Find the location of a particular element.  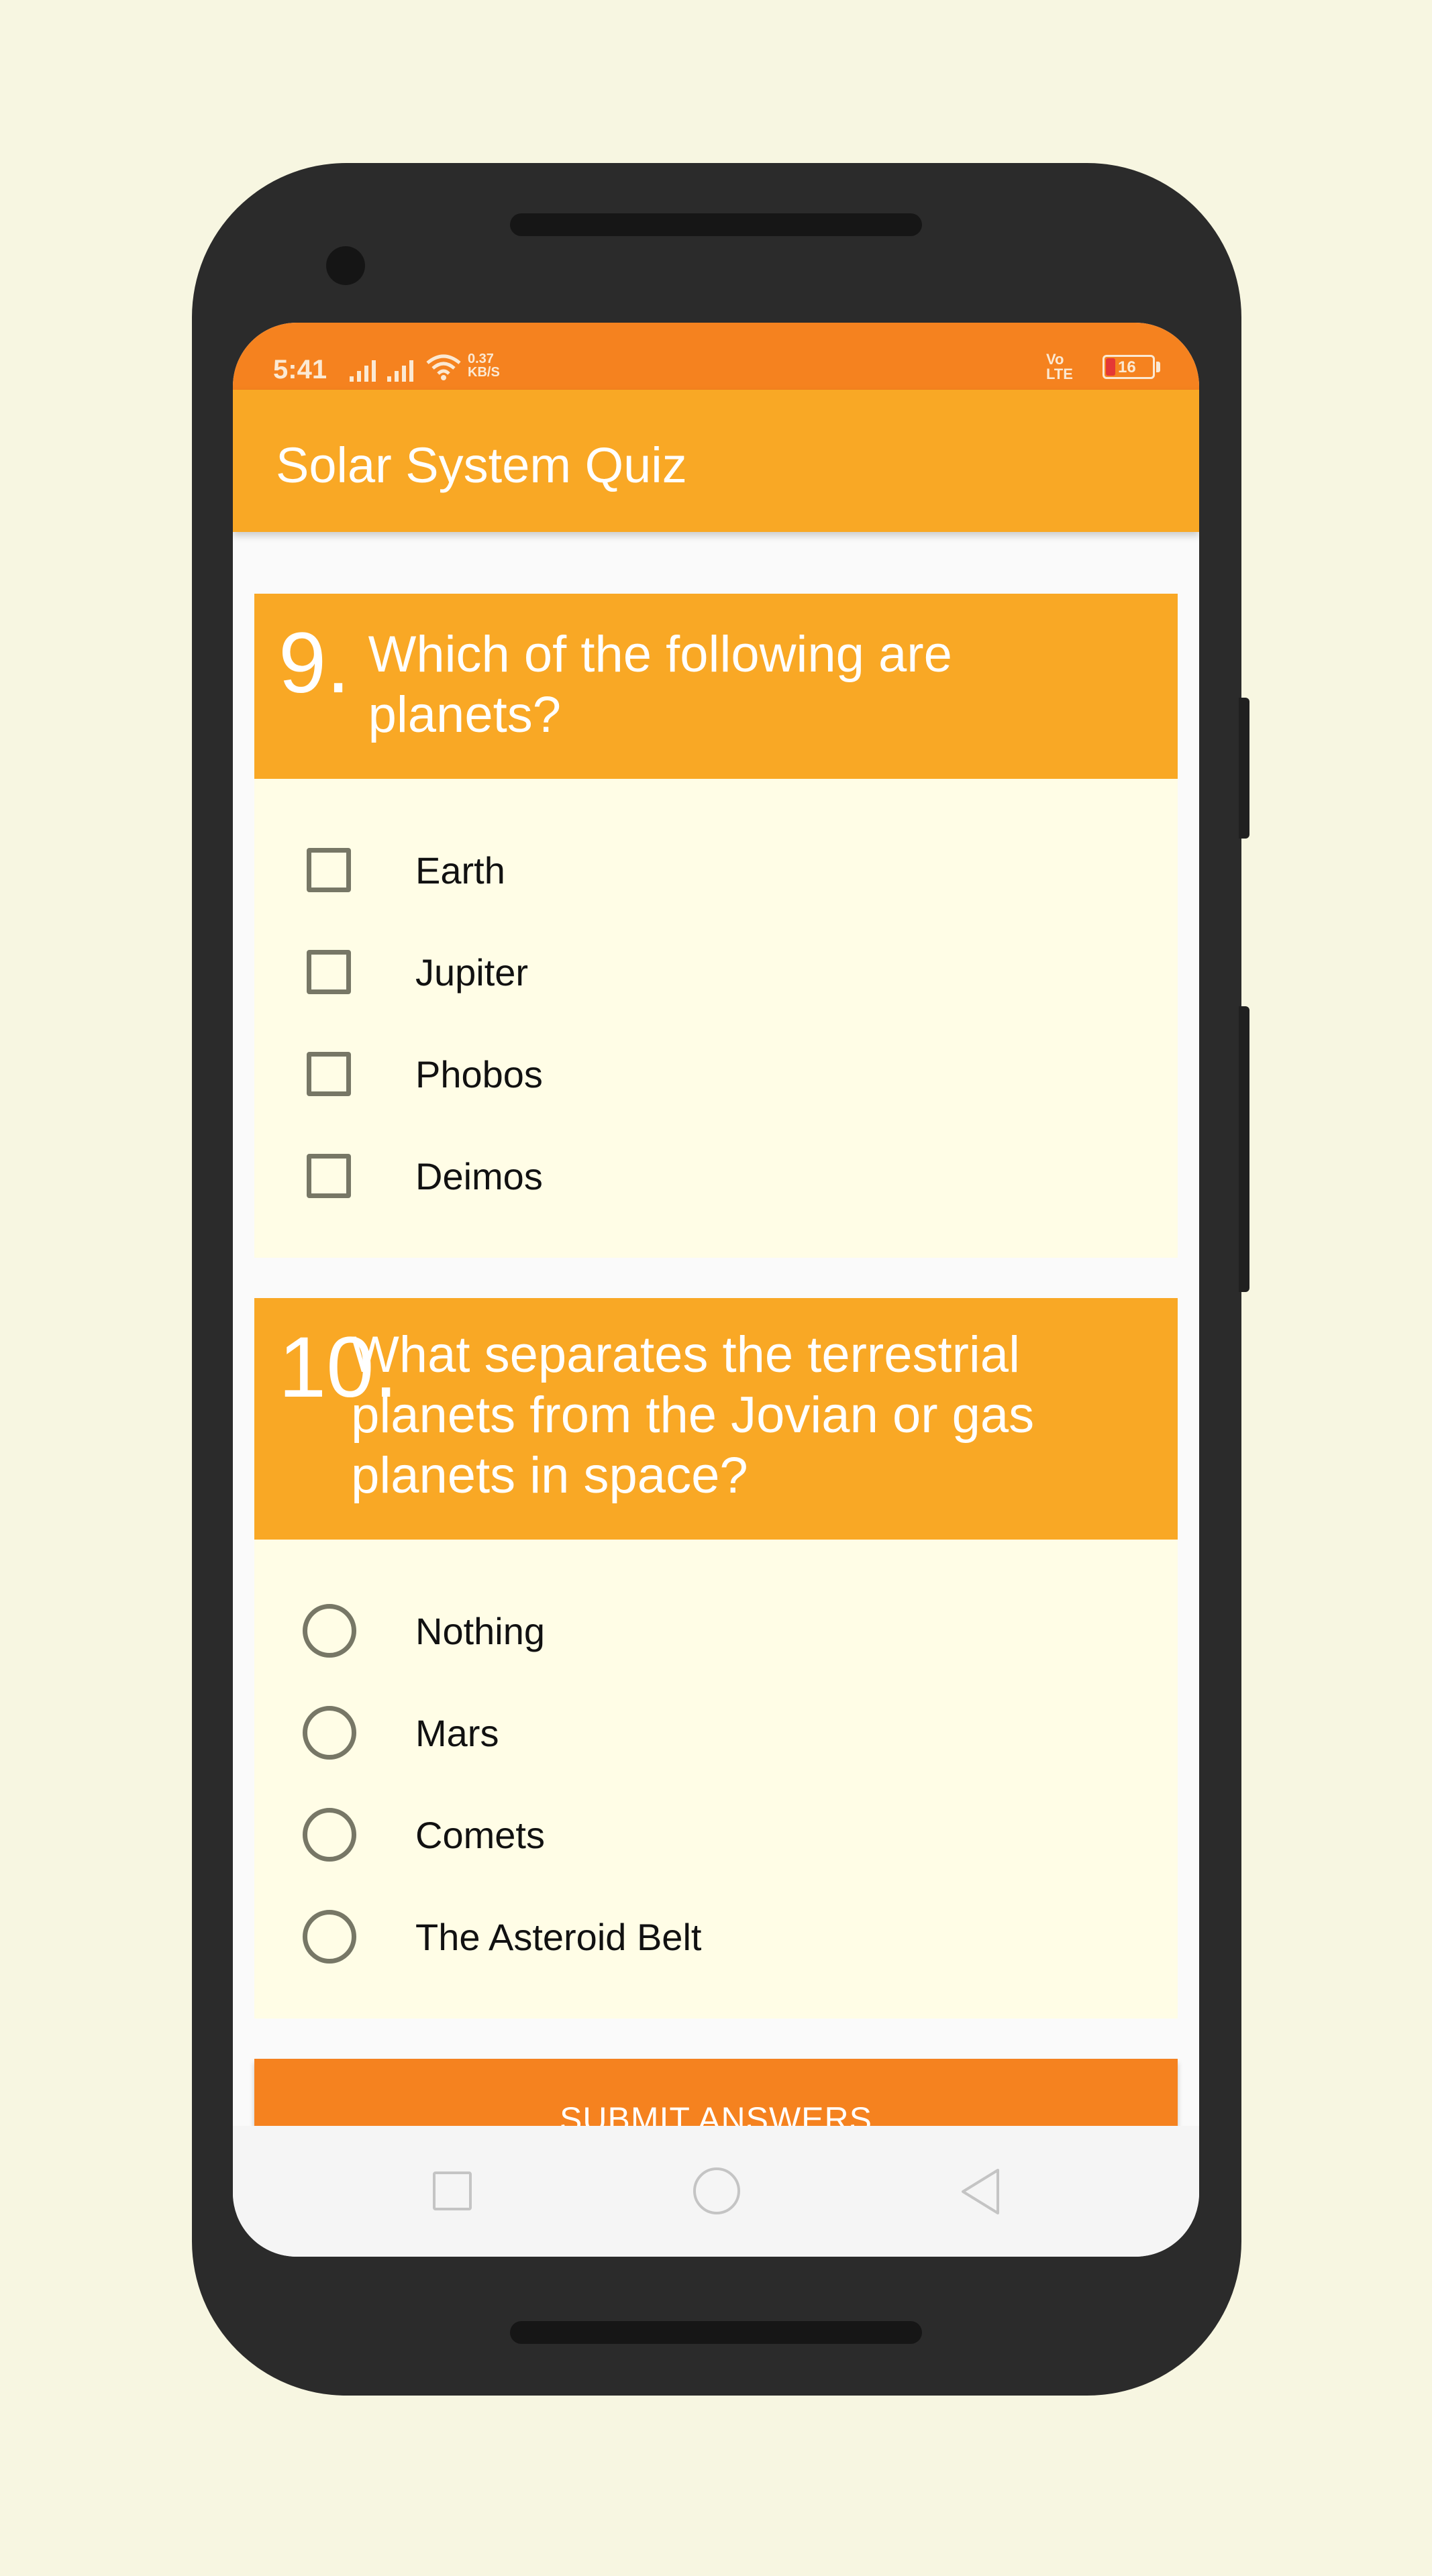

status-time: 5:41 is located at coordinates (300, 369).